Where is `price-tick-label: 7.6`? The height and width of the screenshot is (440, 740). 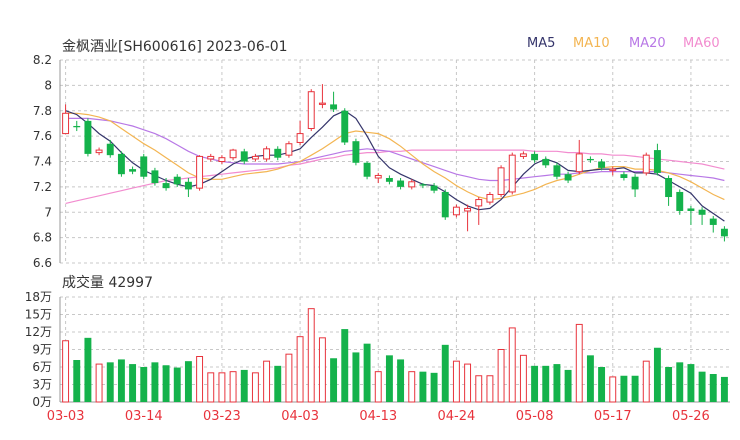 price-tick-label: 7.6 is located at coordinates (42, 136).